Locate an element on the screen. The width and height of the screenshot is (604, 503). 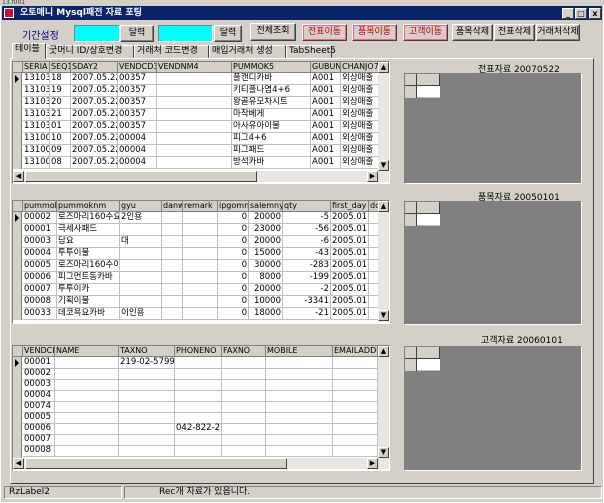
column-header: ipgomny is located at coordinates (233, 206).